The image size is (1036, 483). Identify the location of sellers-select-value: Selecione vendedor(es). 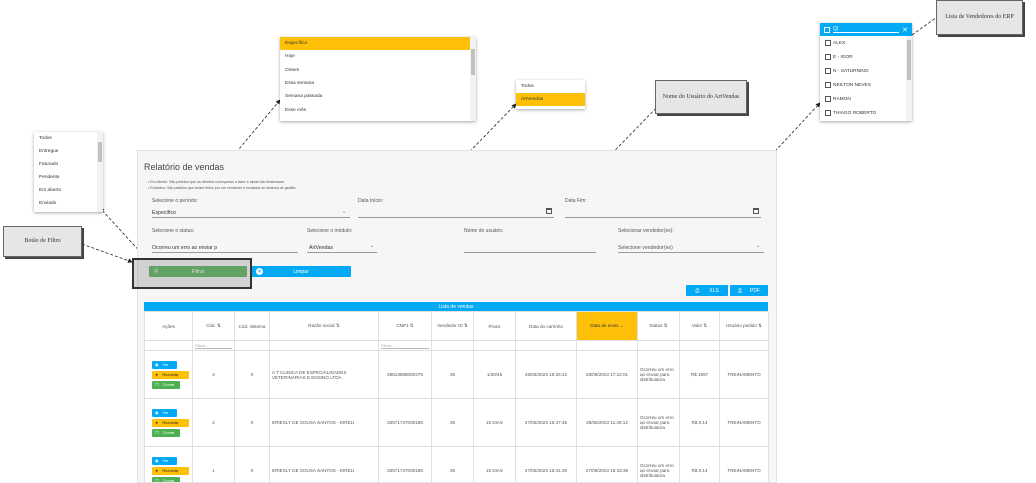
(645, 248).